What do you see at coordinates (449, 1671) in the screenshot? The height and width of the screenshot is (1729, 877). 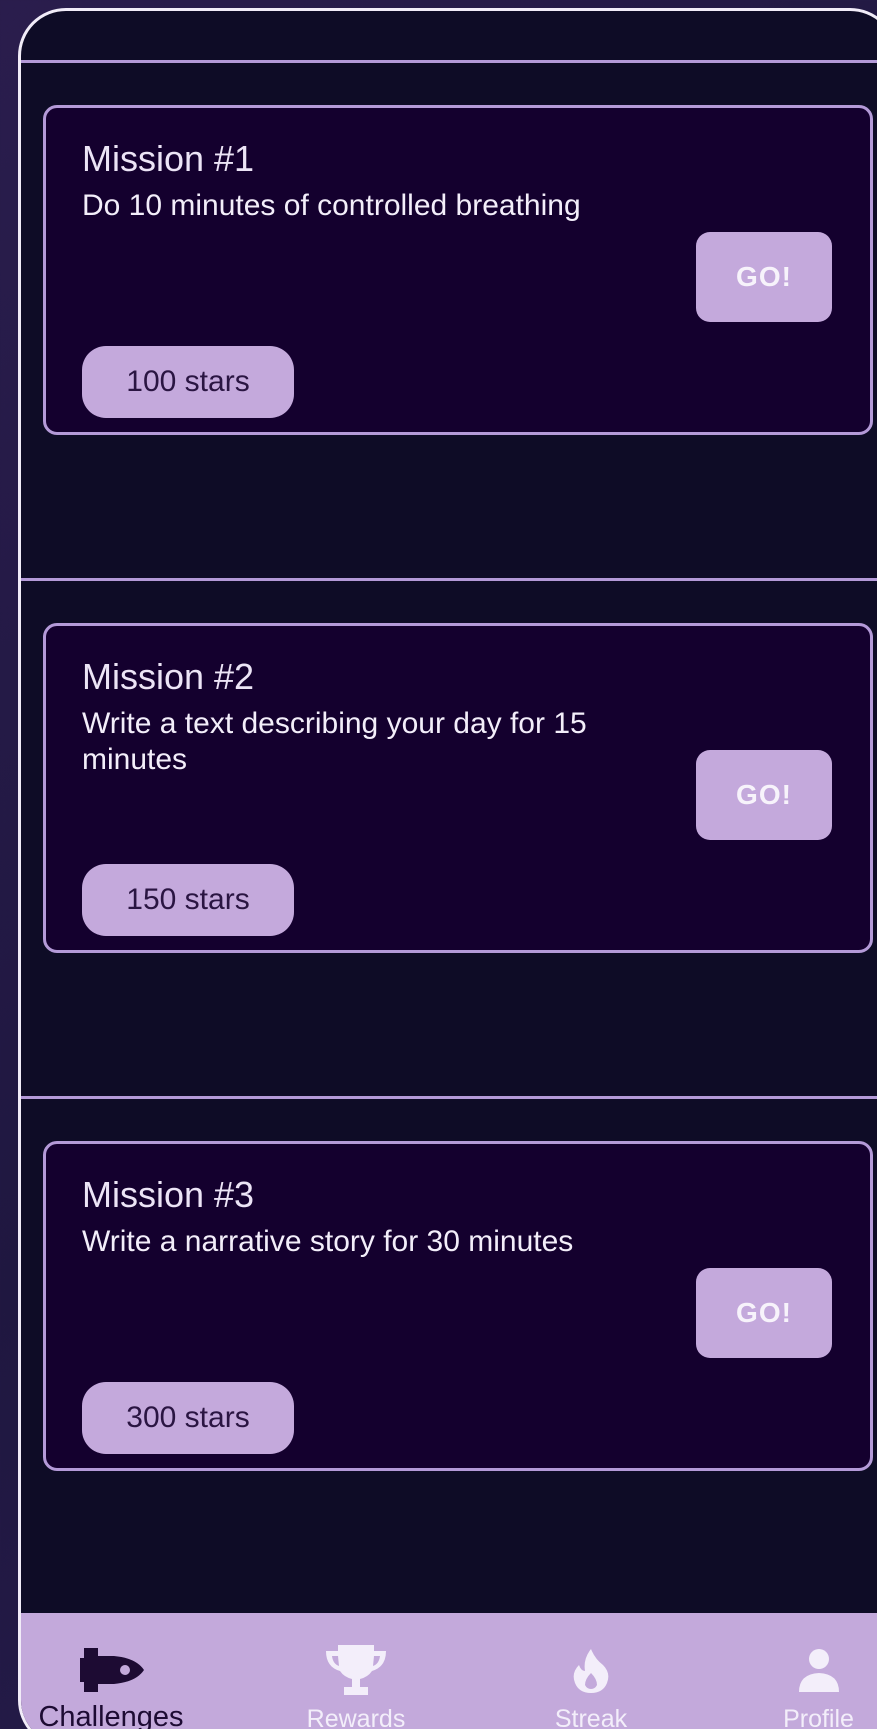 I see `bottom-tab-bar: Challenges Rewards Streak Profile` at bounding box center [449, 1671].